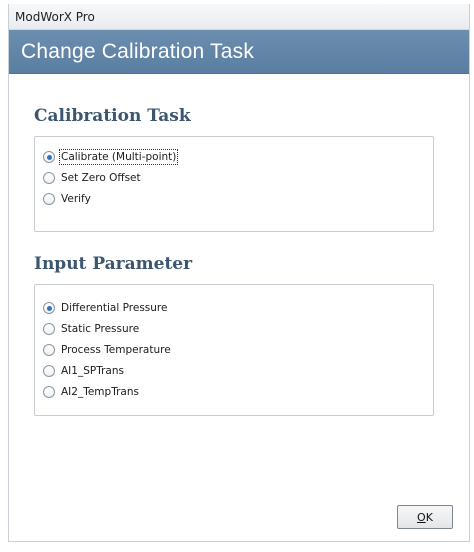 The height and width of the screenshot is (552, 474). Describe the element at coordinates (429, 517) in the screenshot. I see `ok-label-rest: K` at that location.